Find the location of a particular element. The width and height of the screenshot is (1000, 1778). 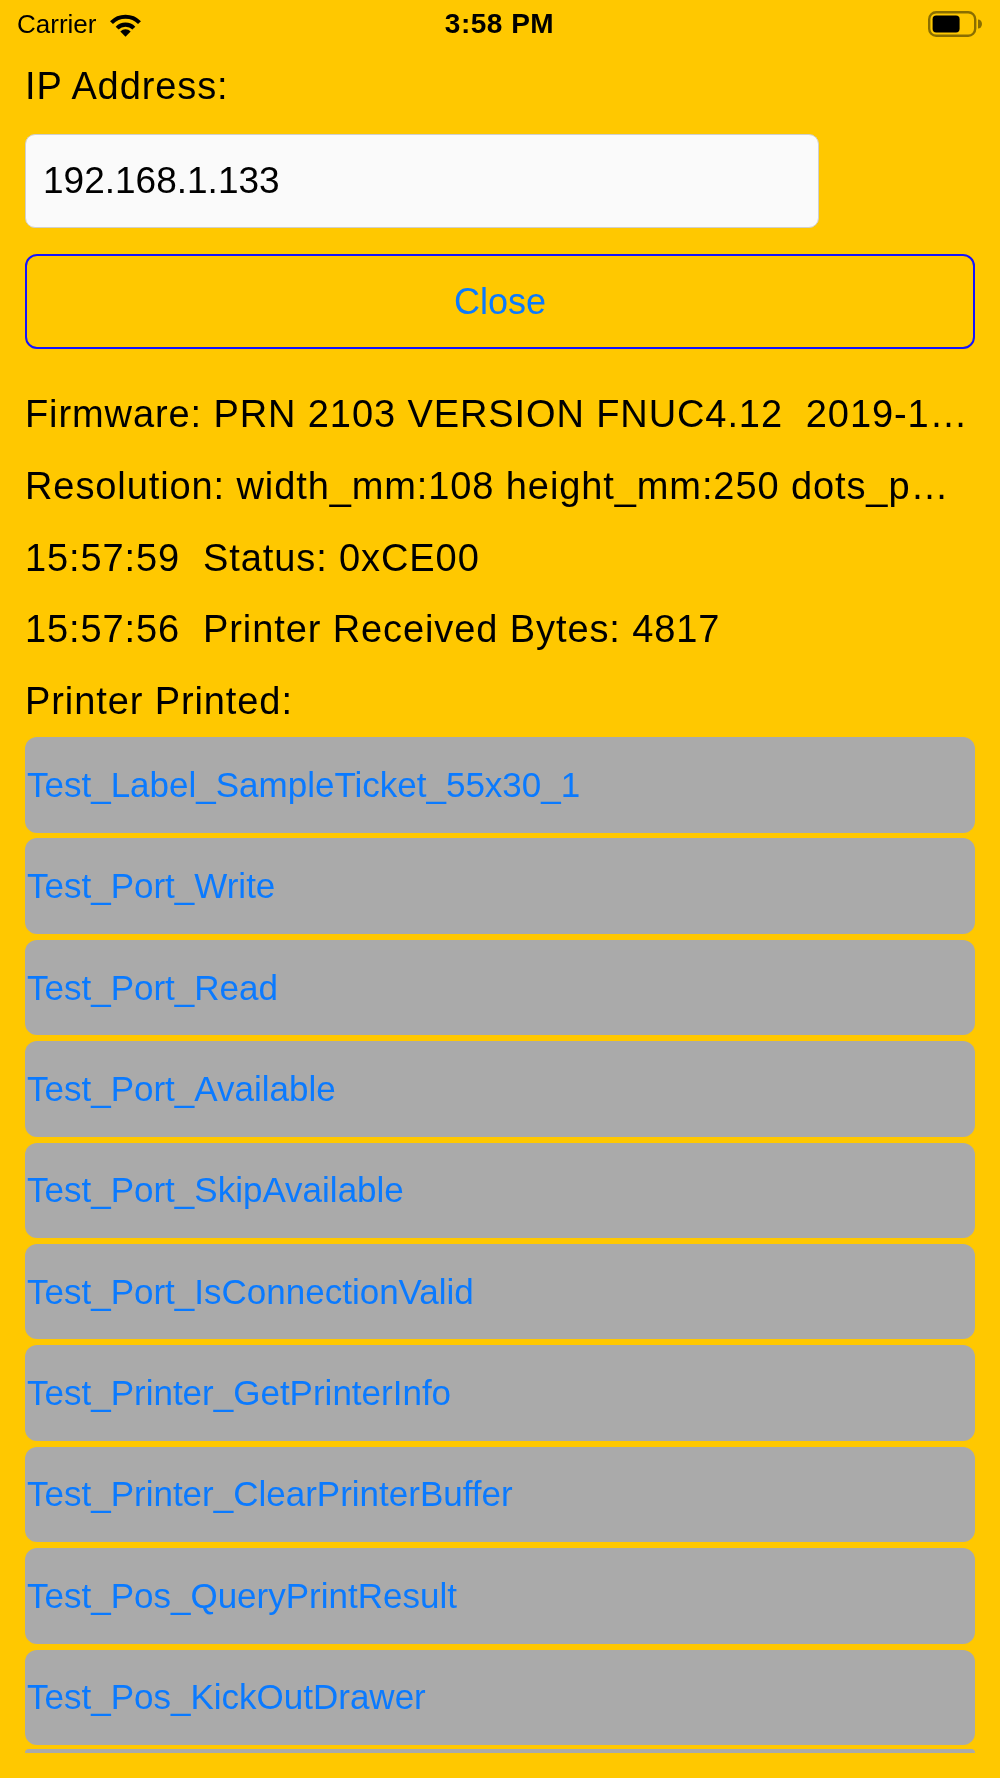

carrier-label: Carrier is located at coordinates (57, 24).